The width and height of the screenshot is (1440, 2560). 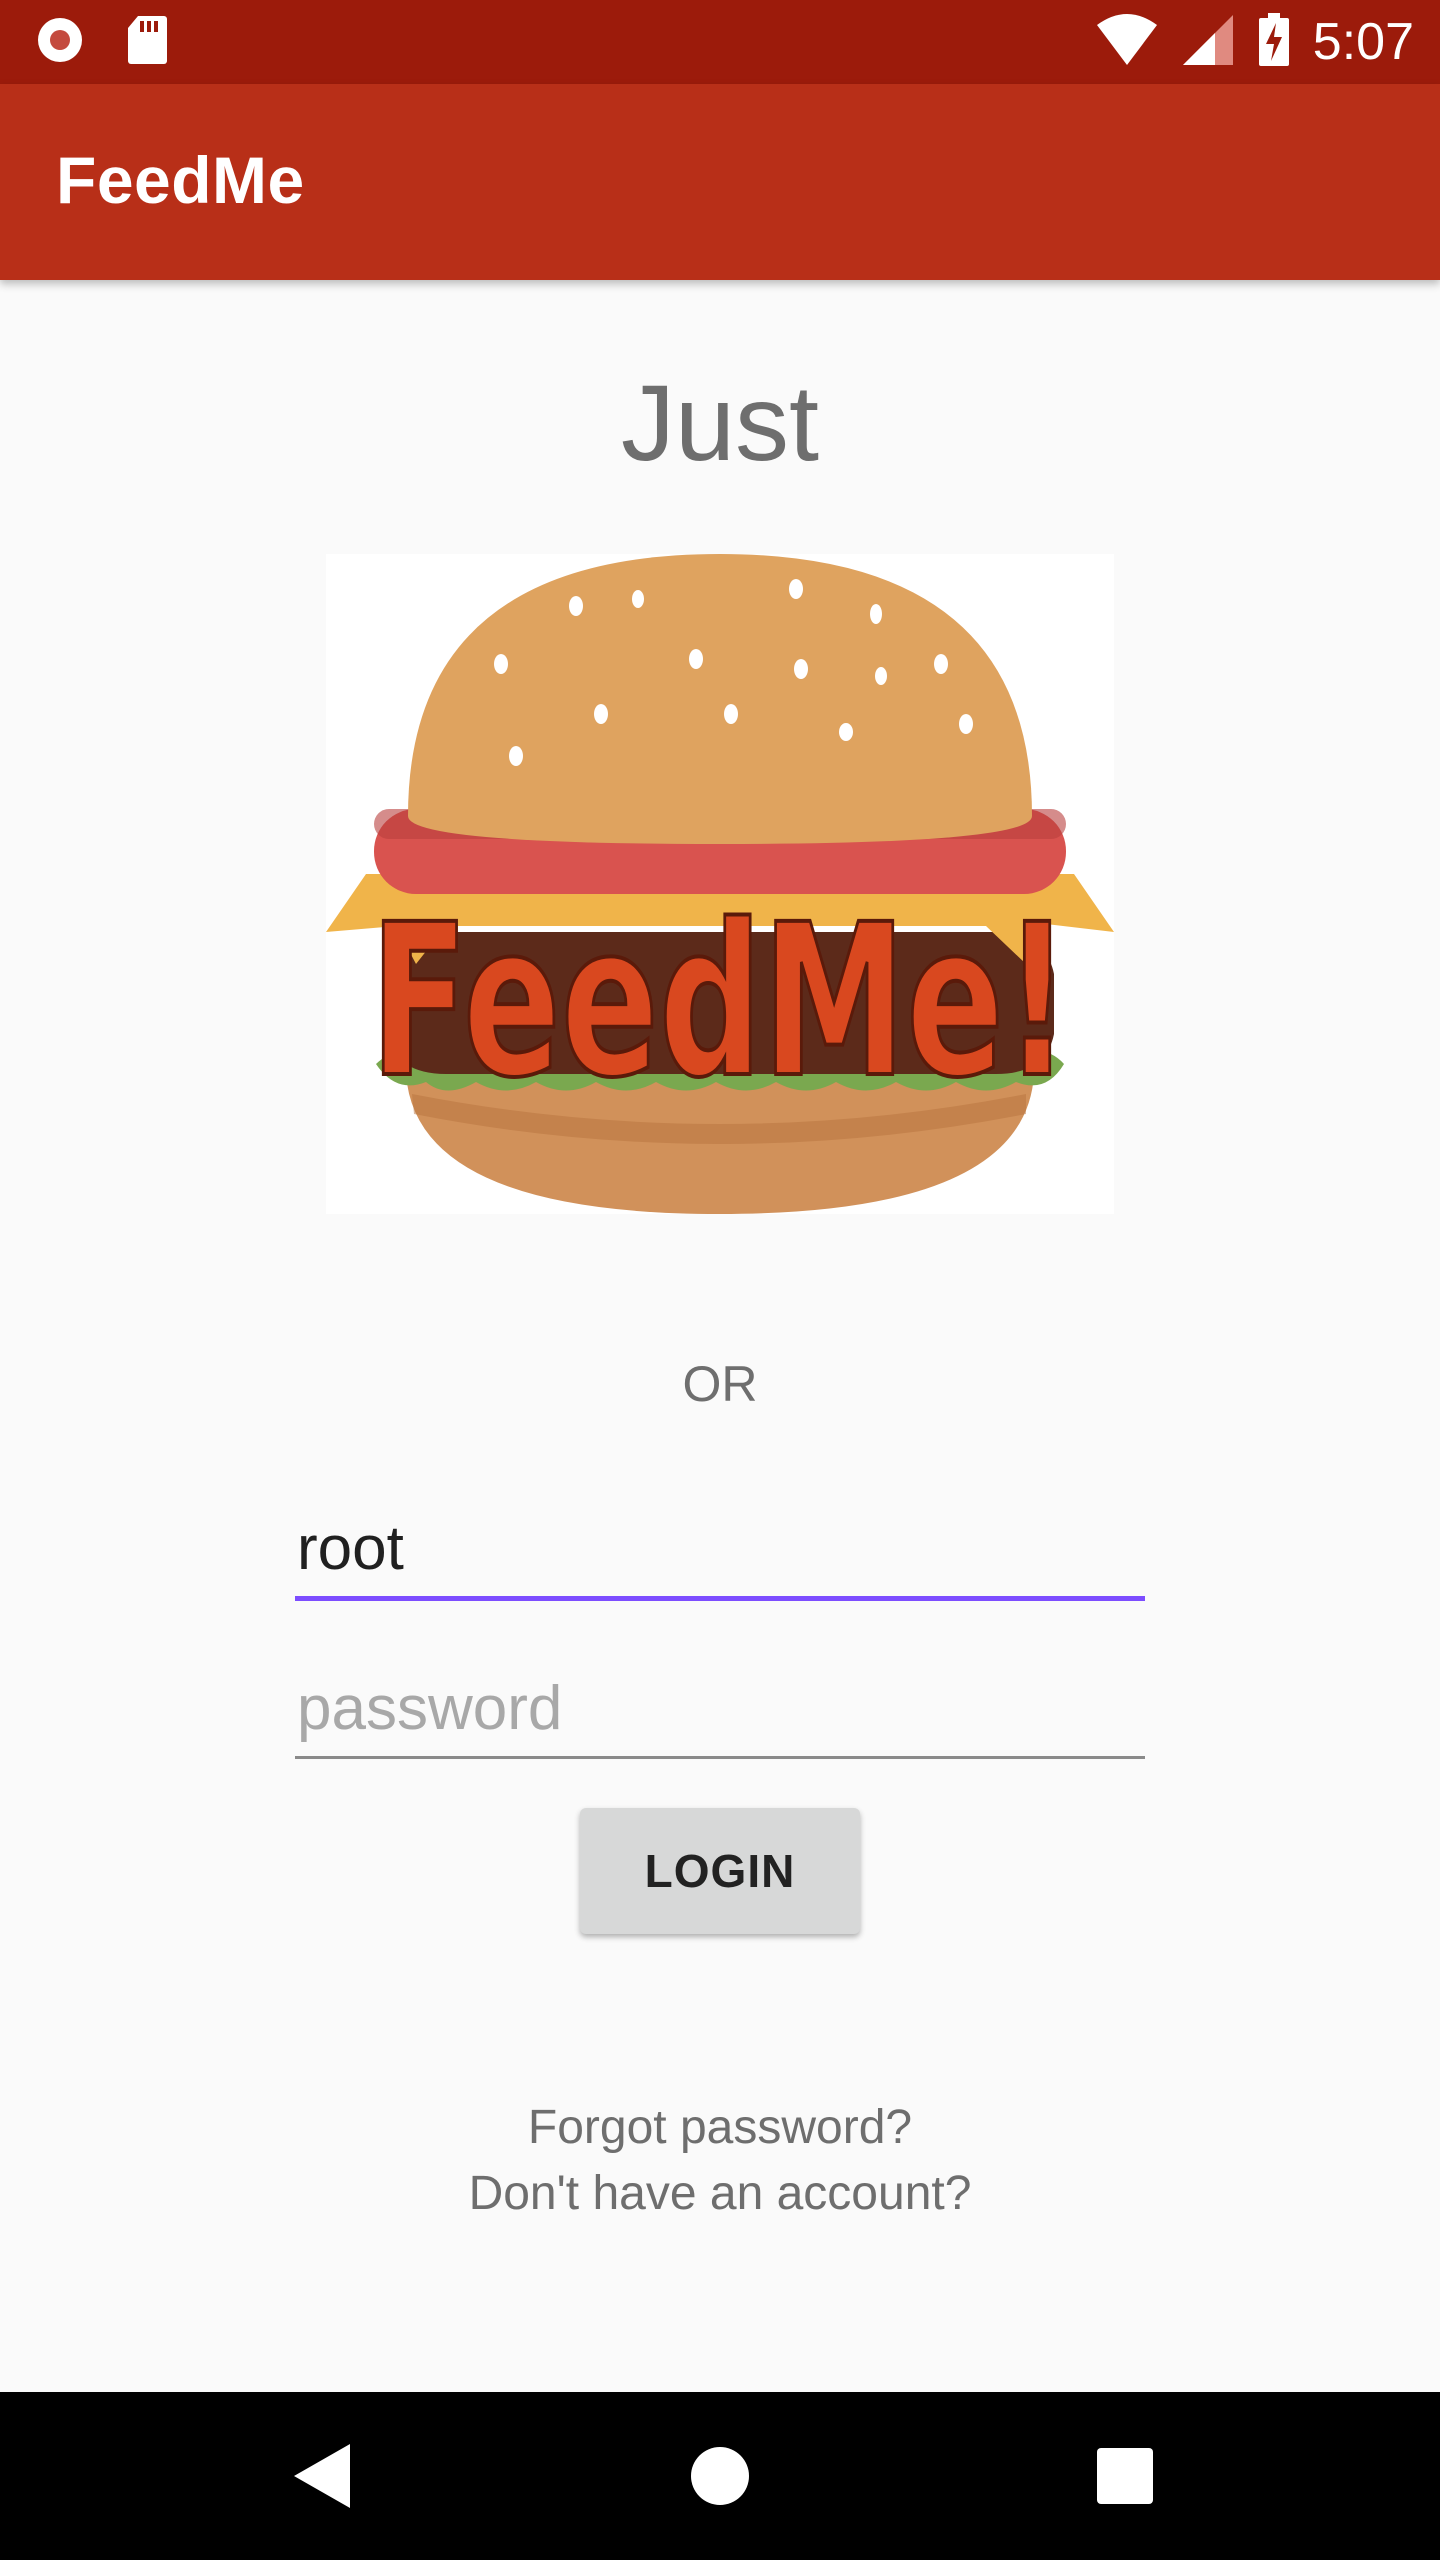 I want to click on feedme-logo: FeedMe!, so click(x=720, y=884).